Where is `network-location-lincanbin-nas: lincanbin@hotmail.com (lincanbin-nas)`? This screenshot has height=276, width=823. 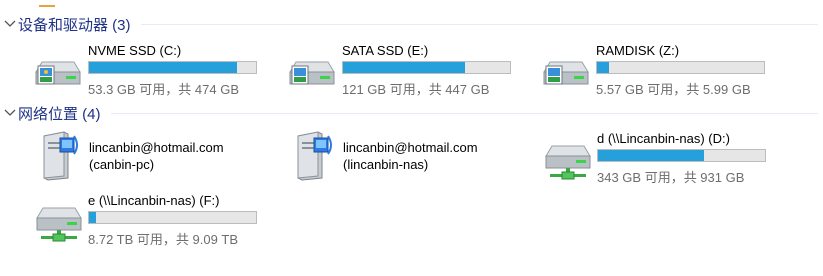
network-location-lincanbin-nas: lincanbin@hotmail.com (lincanbin-nas) is located at coordinates (407, 155).